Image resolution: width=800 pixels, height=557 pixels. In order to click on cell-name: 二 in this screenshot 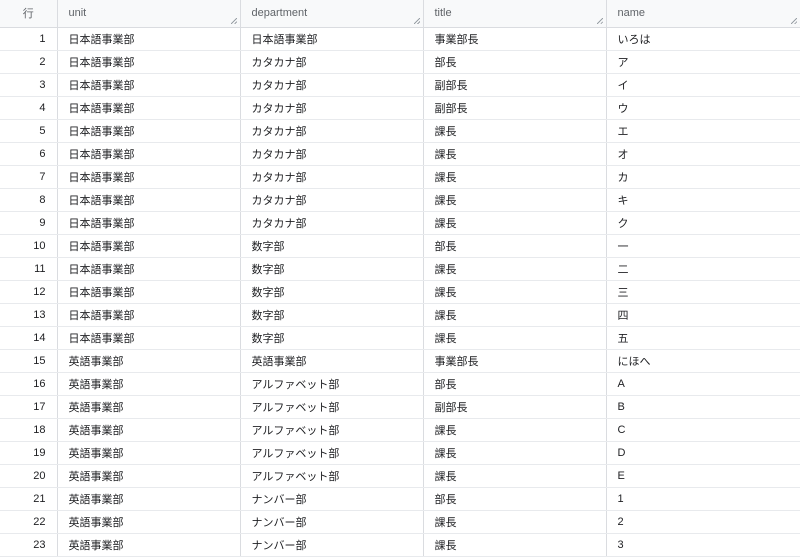, I will do `click(703, 269)`.